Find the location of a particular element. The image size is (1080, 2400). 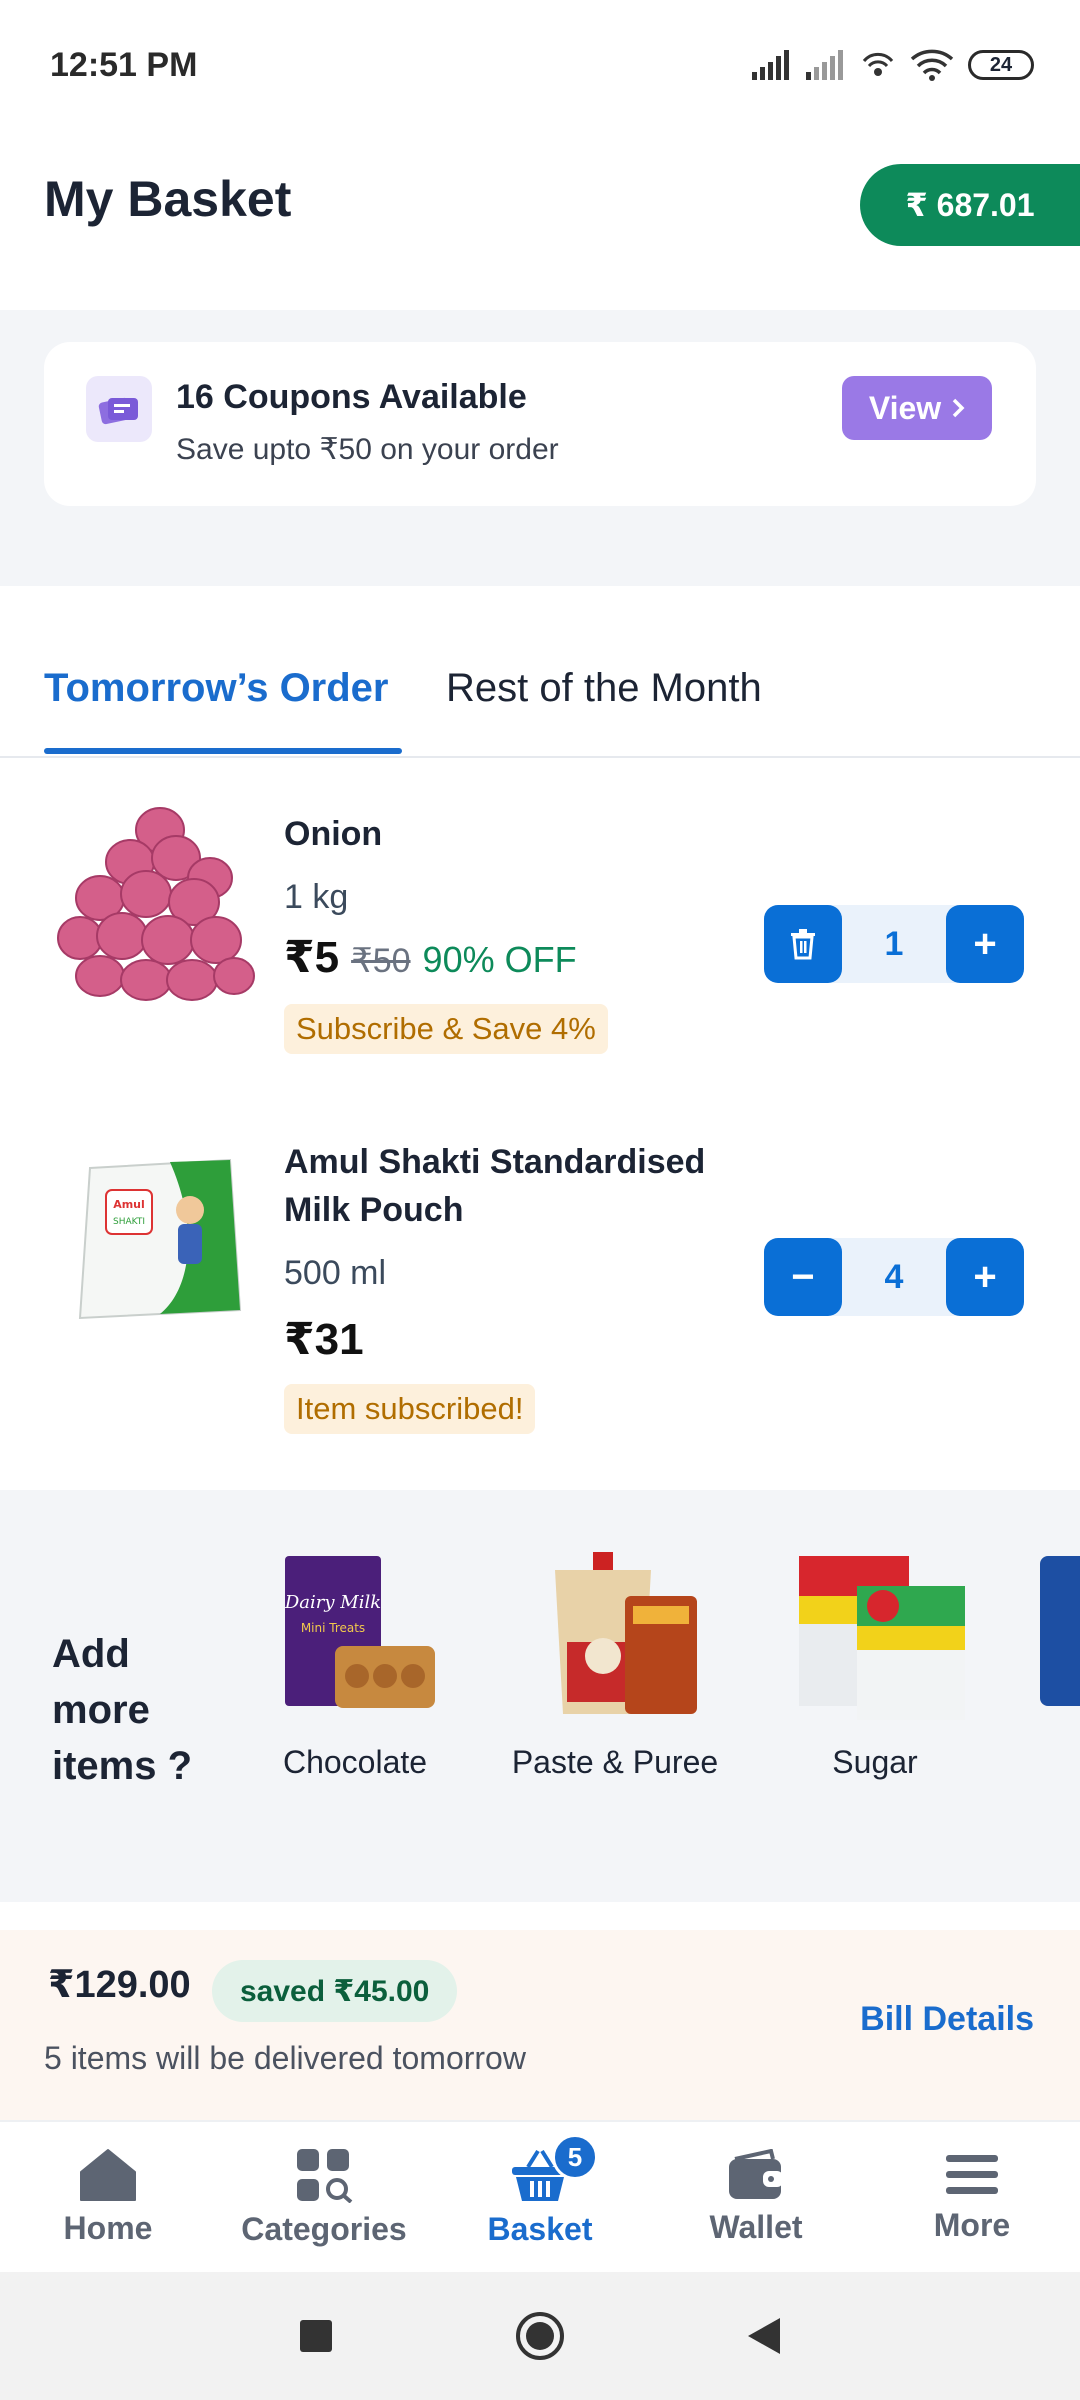

paste-puree-image is located at coordinates (615, 1636).